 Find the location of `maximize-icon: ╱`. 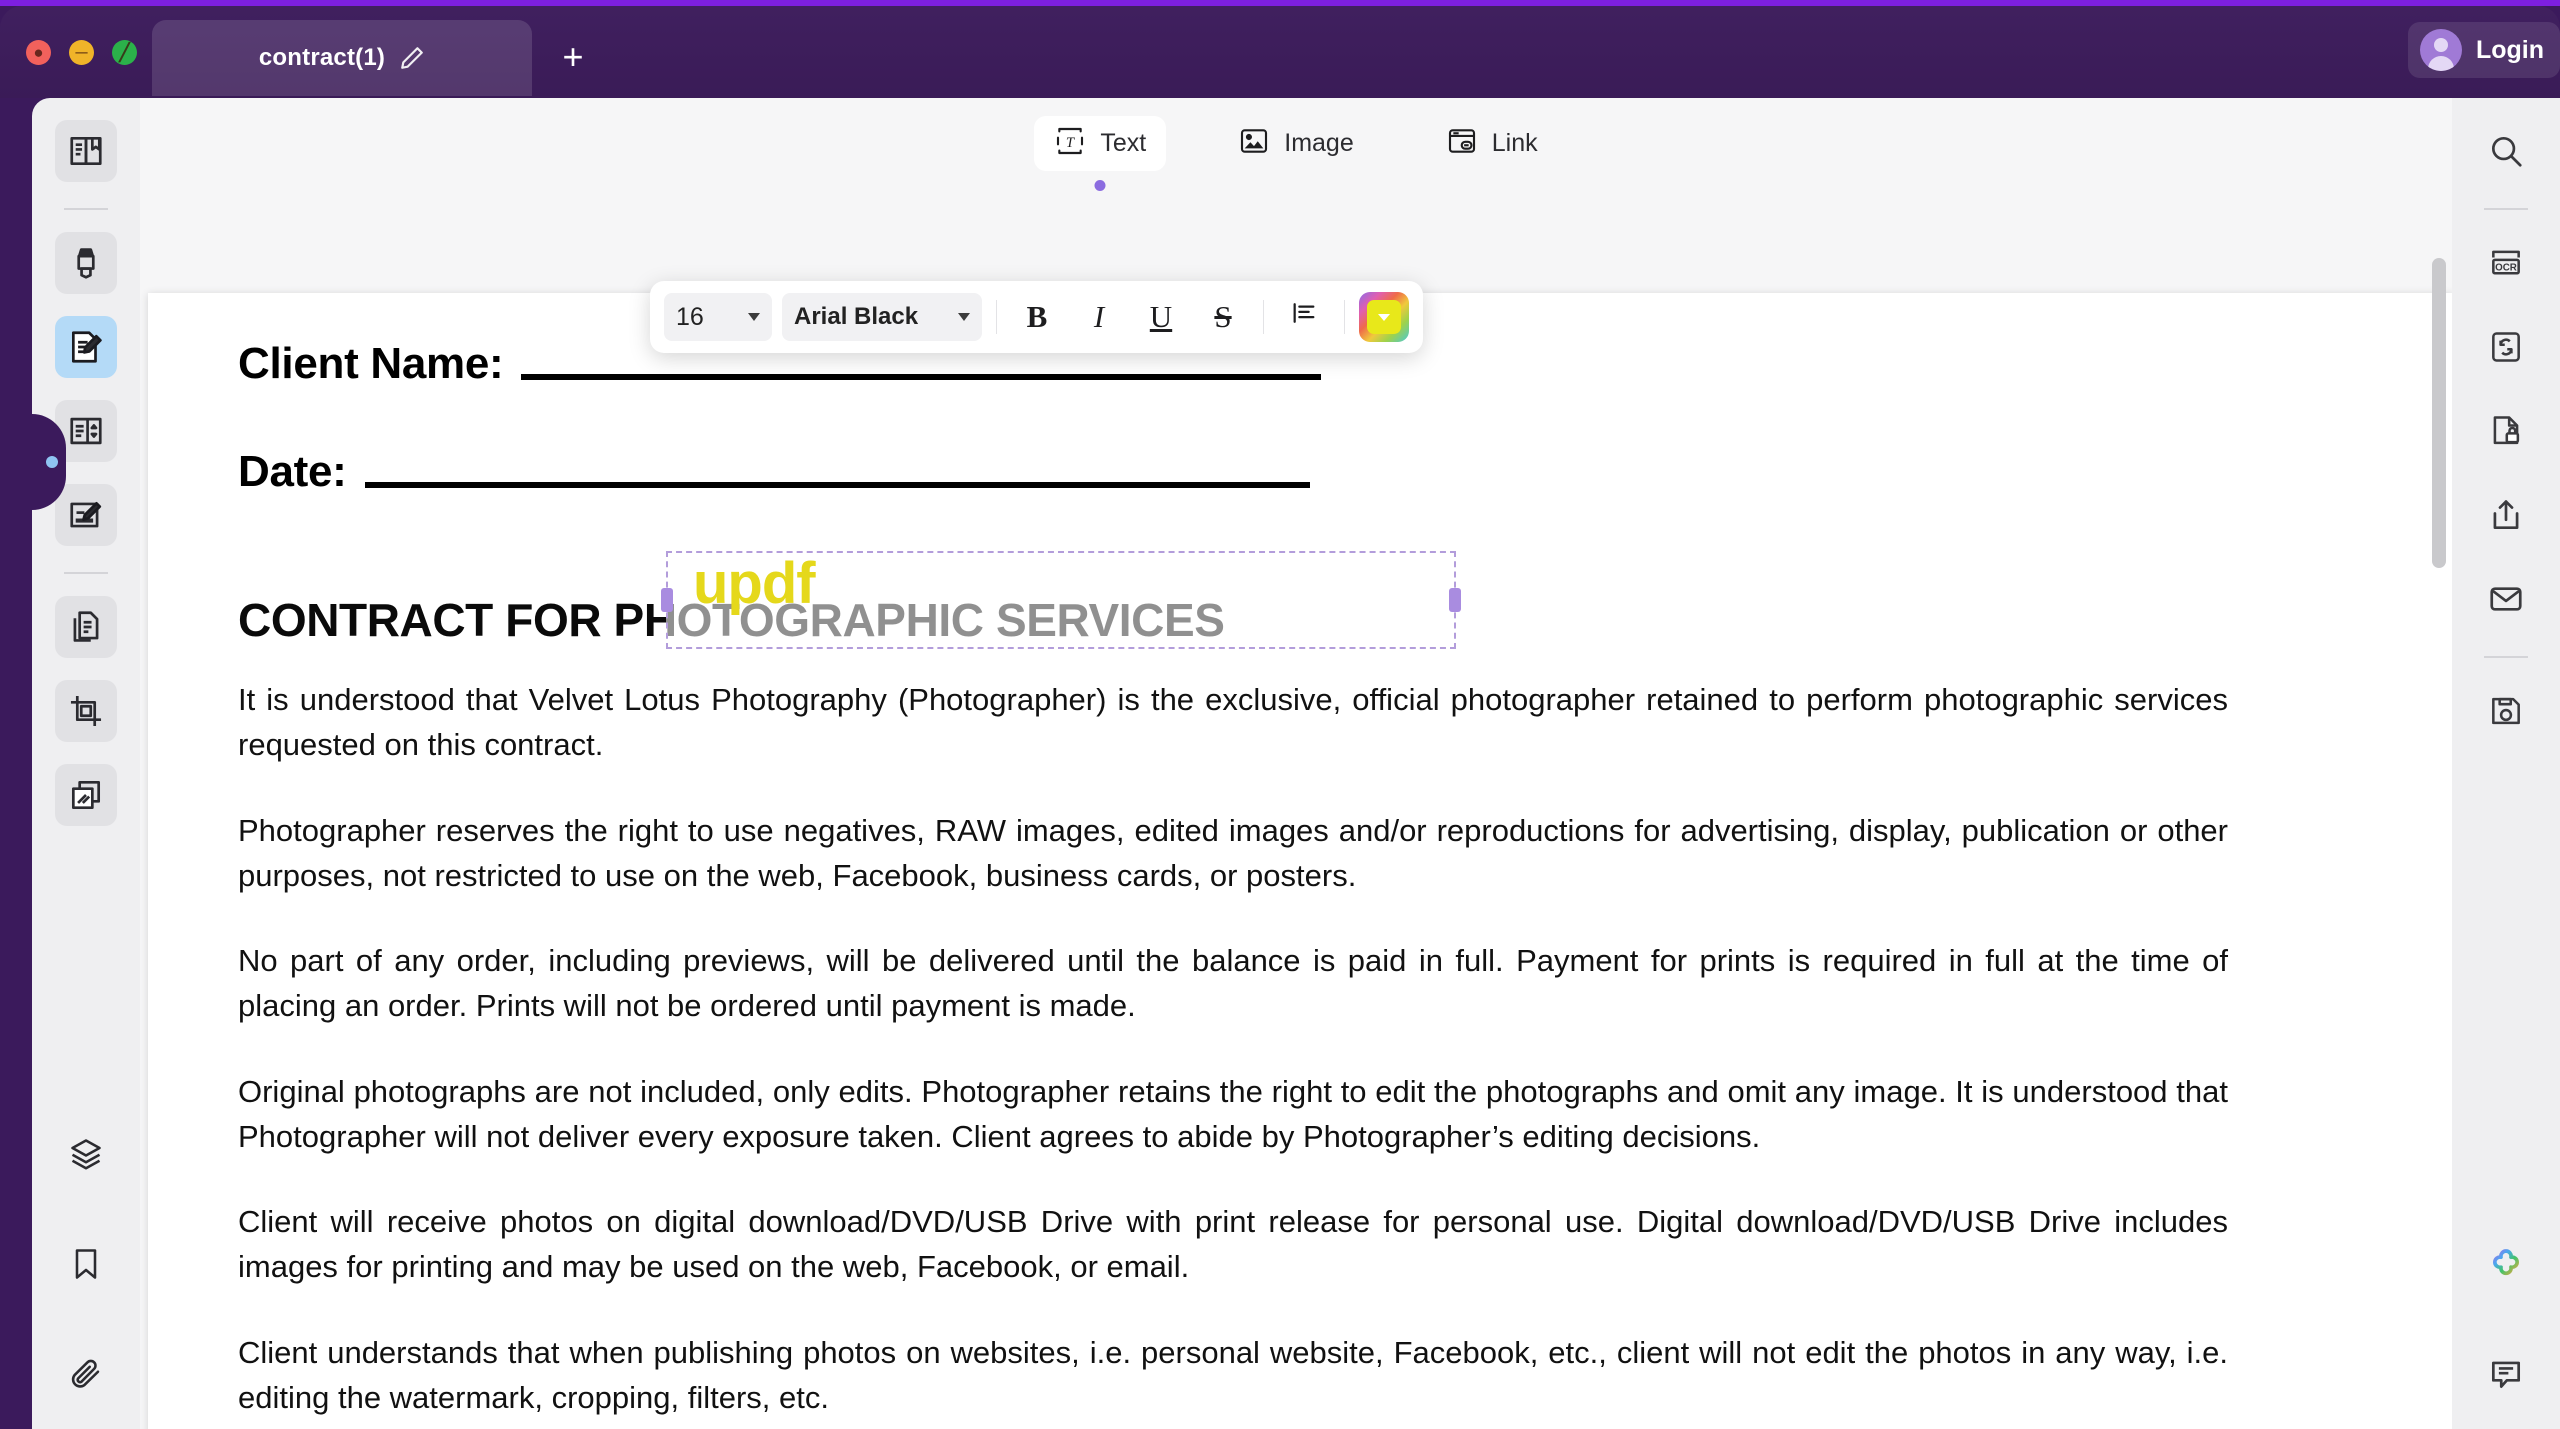

maximize-icon: ╱ is located at coordinates (124, 52).